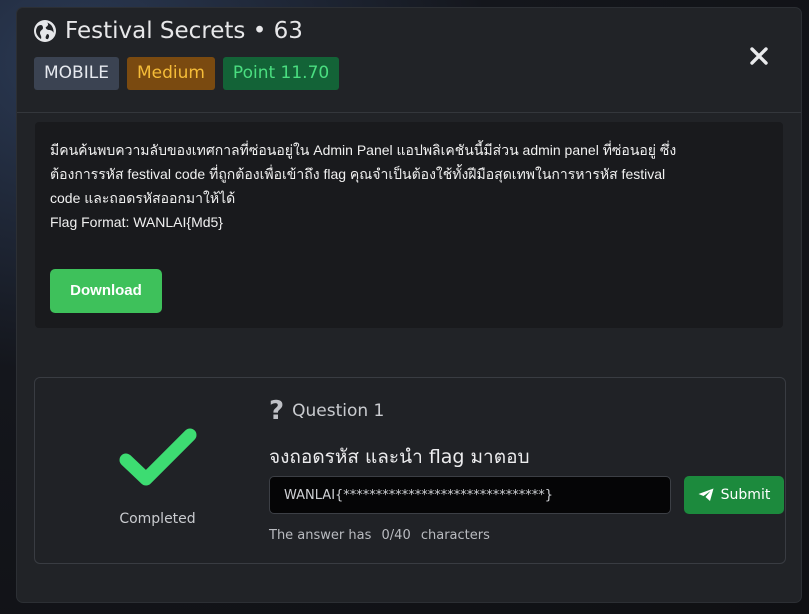 The height and width of the screenshot is (614, 809). What do you see at coordinates (338, 411) in the screenshot?
I see `question-title: Question 1` at bounding box center [338, 411].